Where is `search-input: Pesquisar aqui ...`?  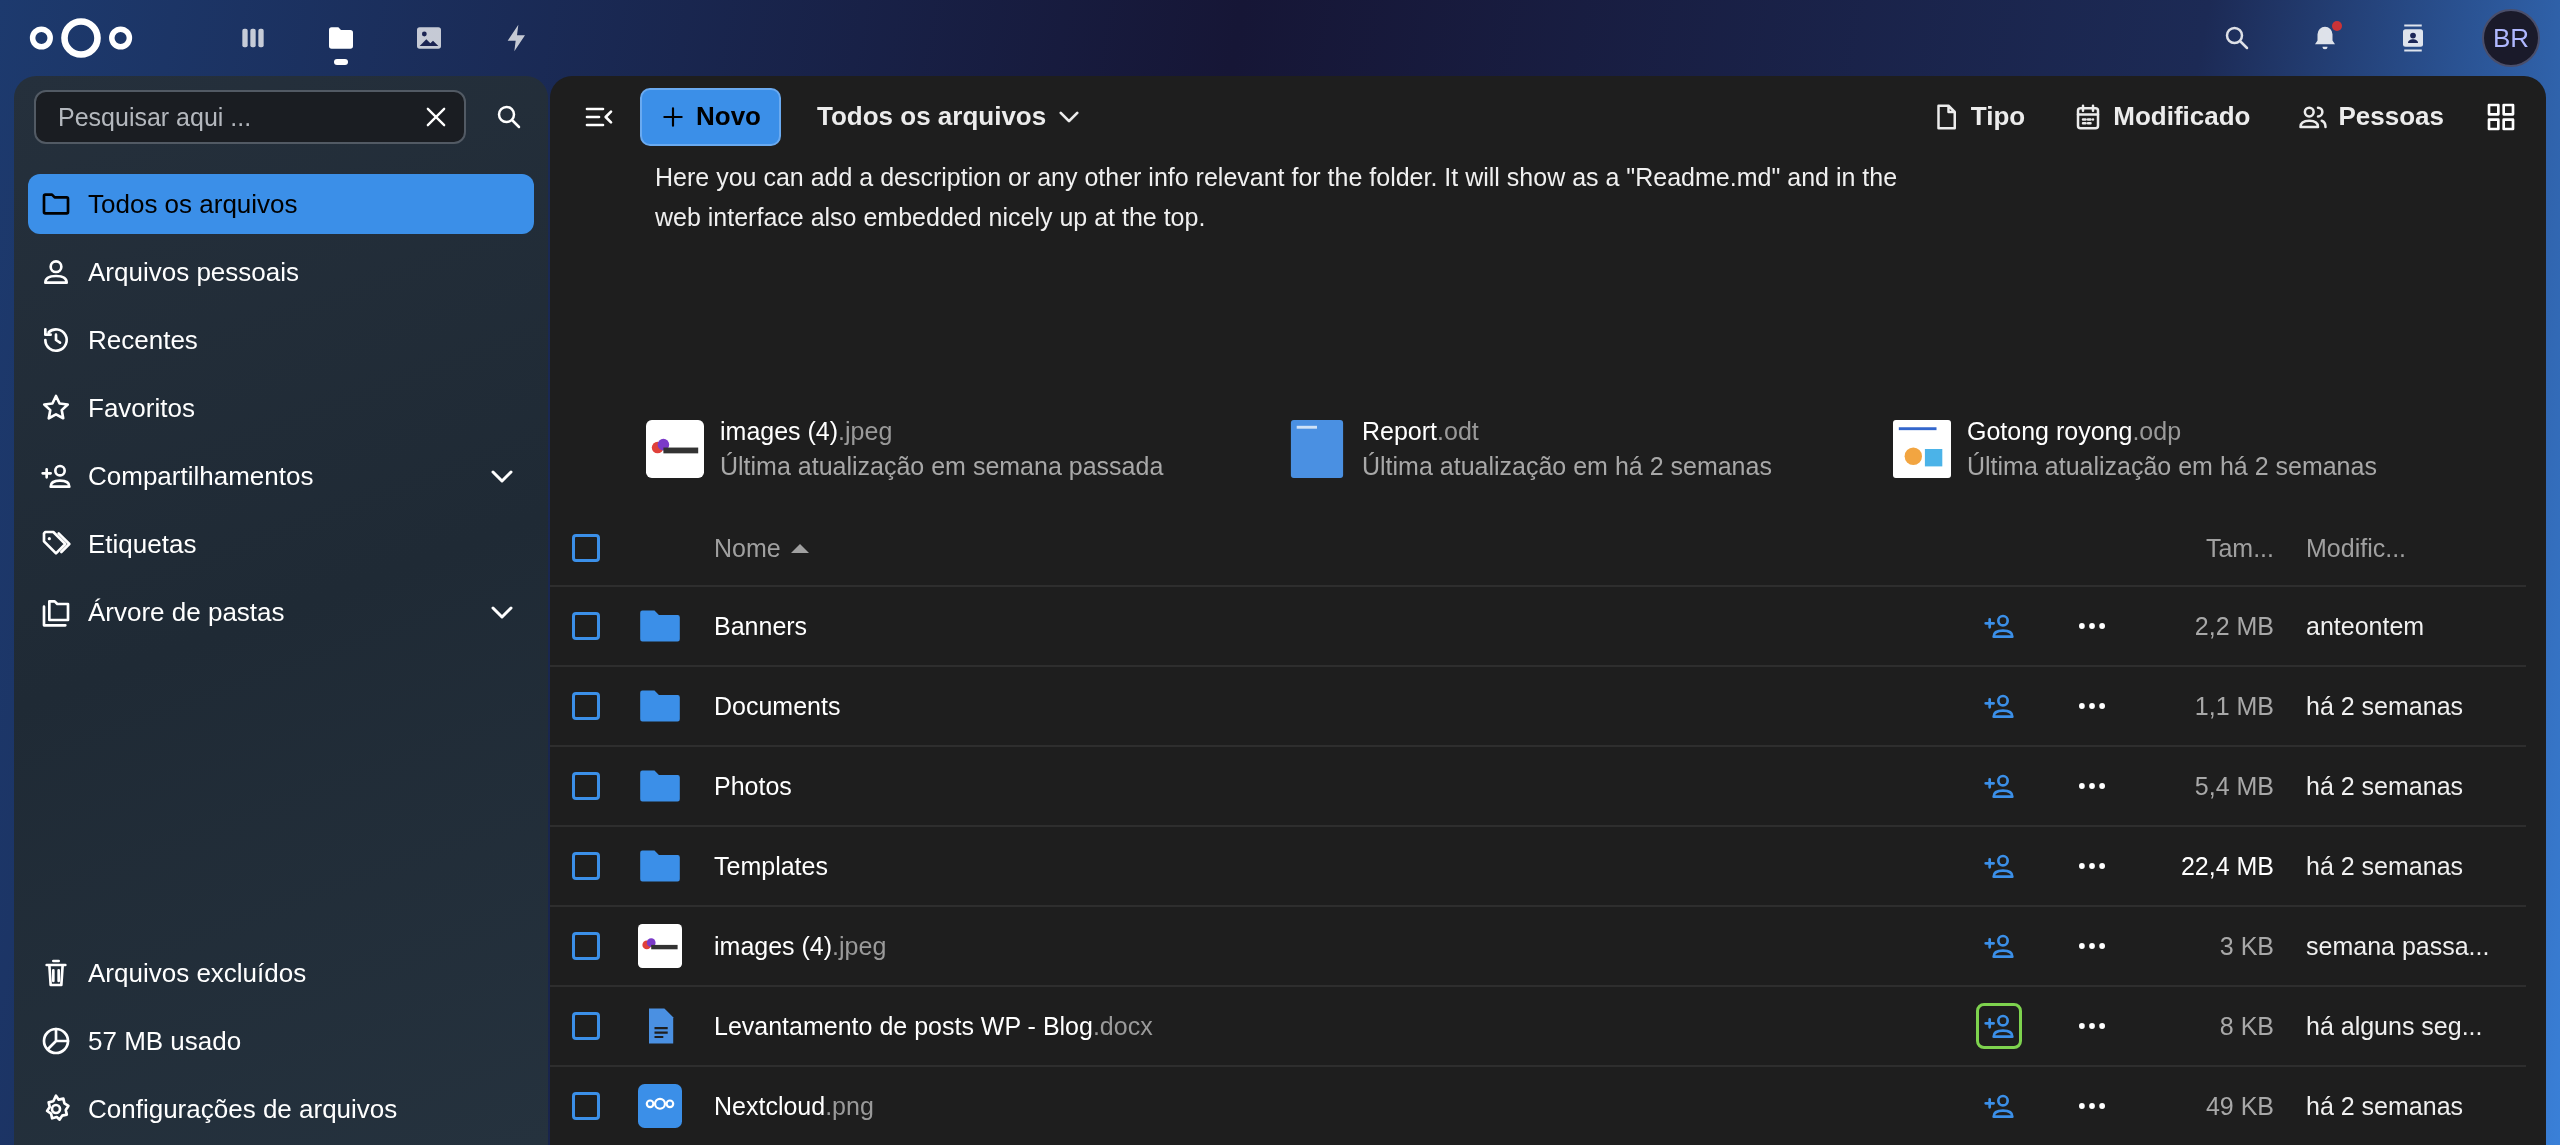 search-input: Pesquisar aqui ... is located at coordinates (239, 117).